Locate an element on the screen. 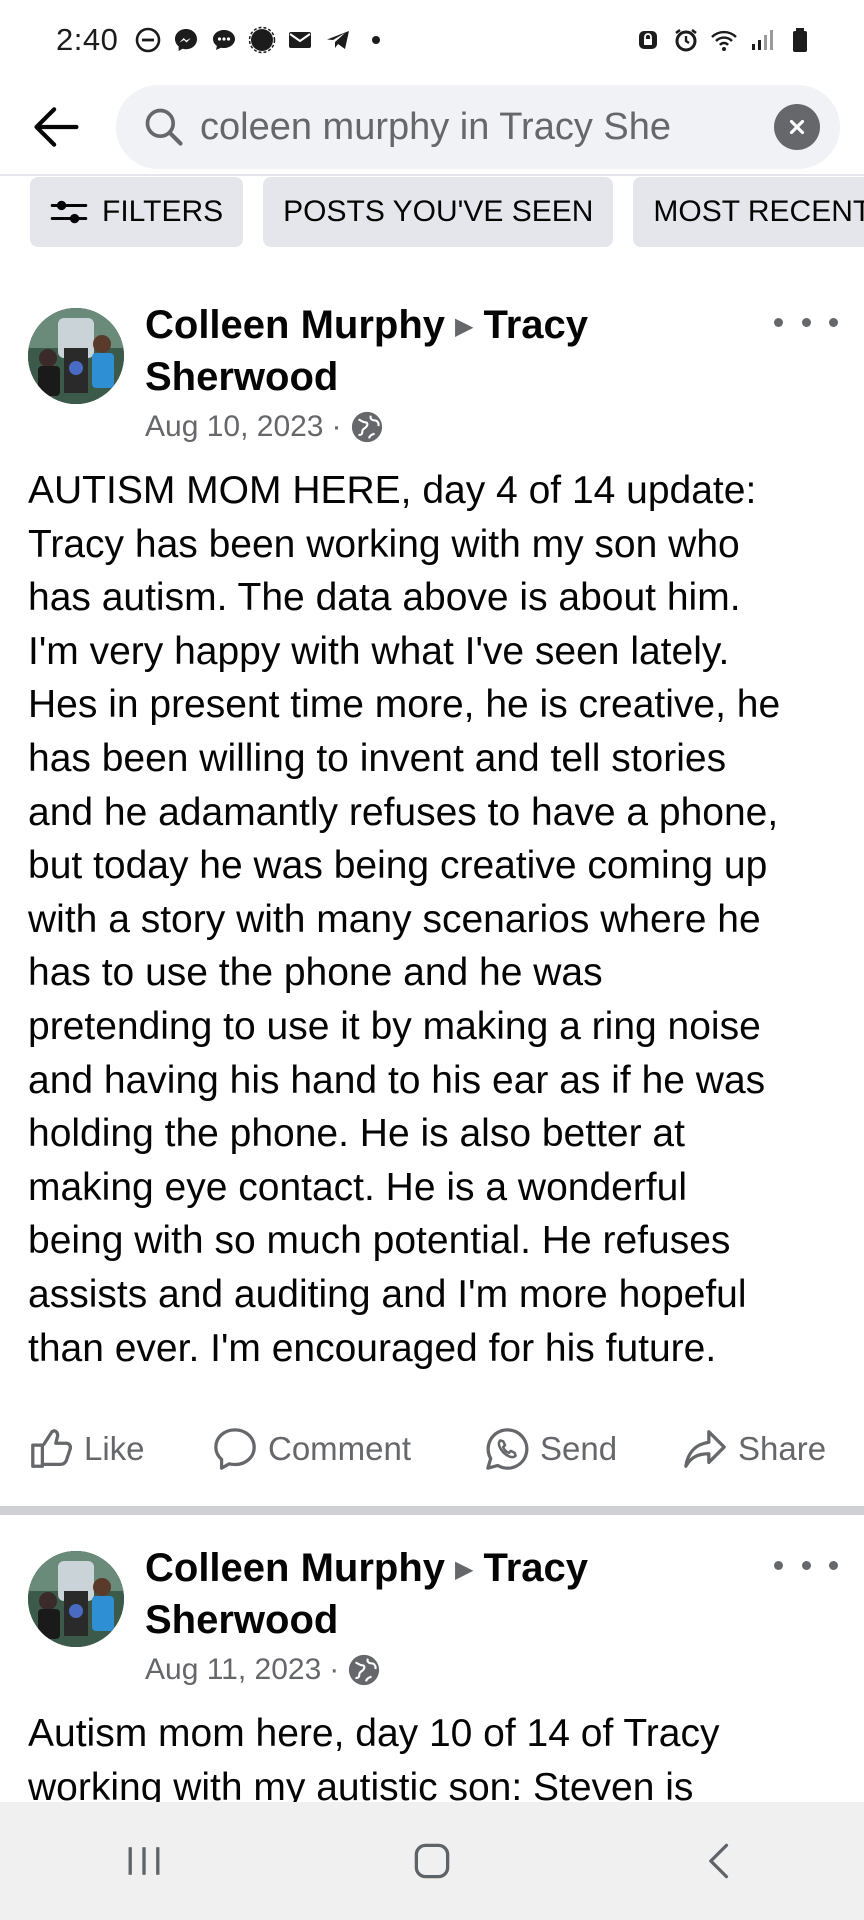  recent-apps-button is located at coordinates (144, 1861).